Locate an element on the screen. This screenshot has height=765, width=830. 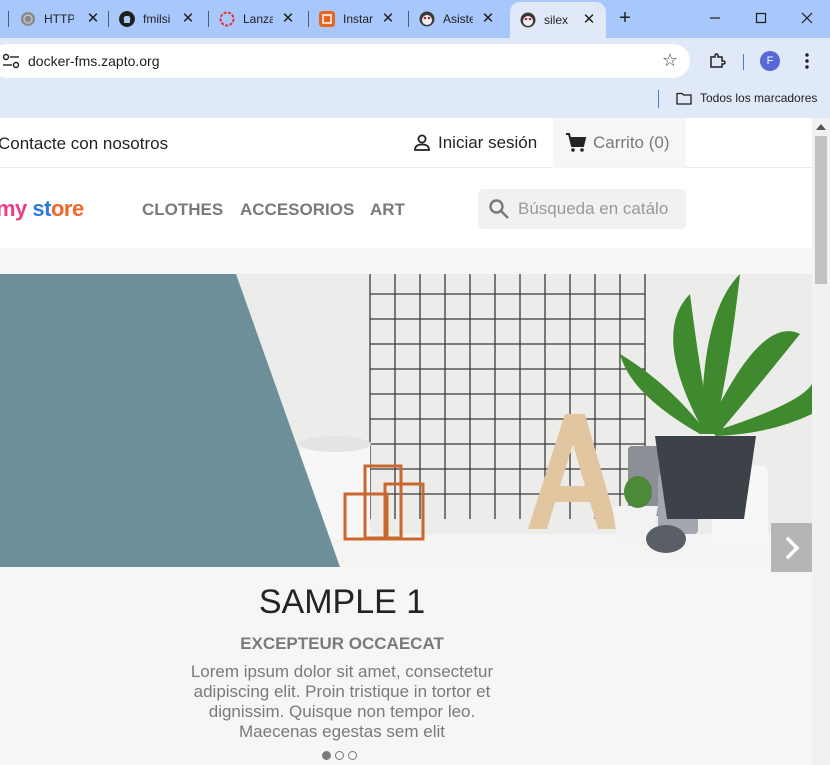
menu-item-clothes: CLOTHES is located at coordinates (182, 210).